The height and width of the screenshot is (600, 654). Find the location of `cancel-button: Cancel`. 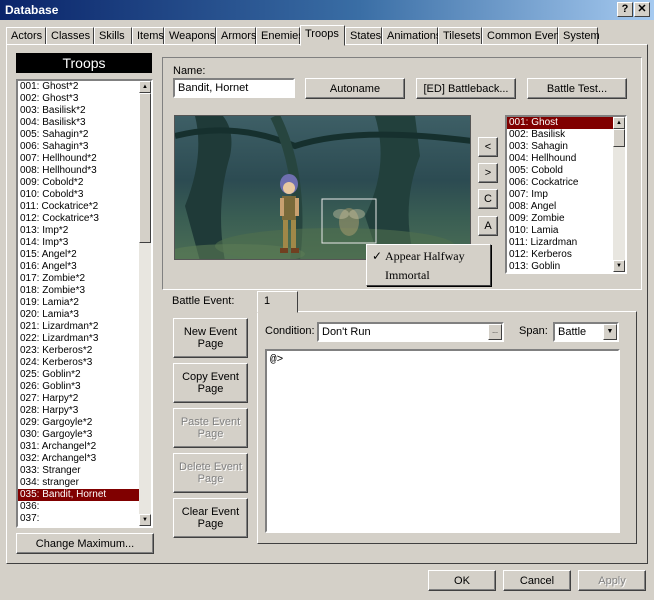

cancel-button: Cancel is located at coordinates (537, 580).